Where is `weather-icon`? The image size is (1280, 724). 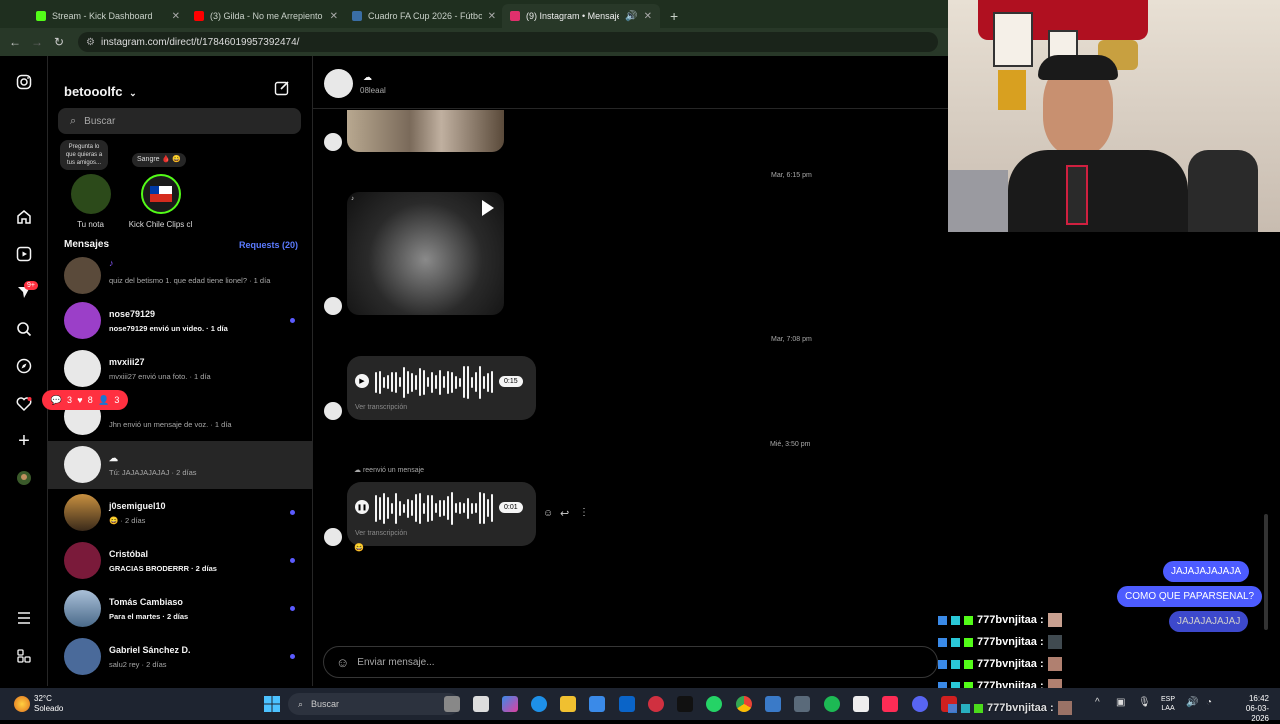
weather-icon is located at coordinates (22, 704).